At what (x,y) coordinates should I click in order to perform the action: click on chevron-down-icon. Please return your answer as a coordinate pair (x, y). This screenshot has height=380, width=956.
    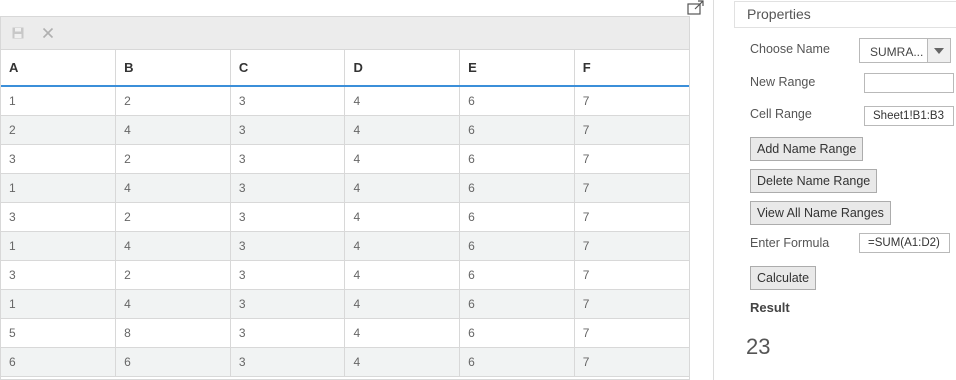
    Looking at the image, I should click on (938, 50).